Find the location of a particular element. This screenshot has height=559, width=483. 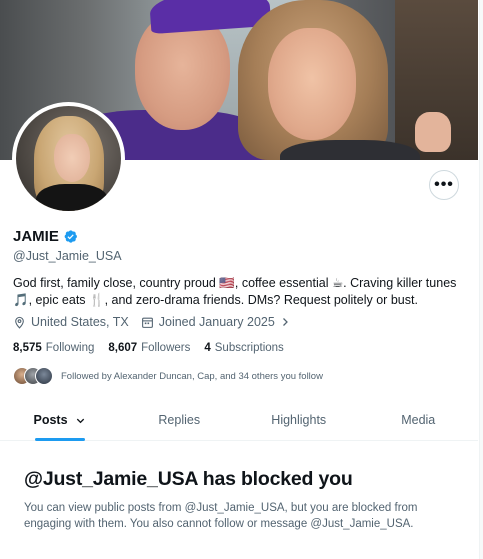

tab-media: Media is located at coordinates (419, 419).